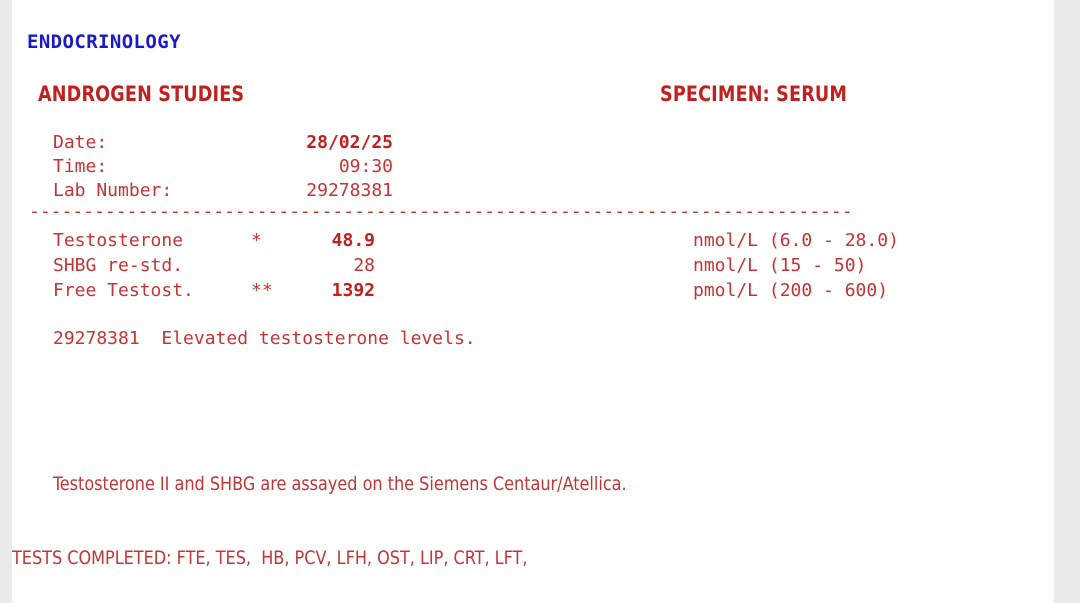 The width and height of the screenshot is (1080, 603). I want to click on date-value: 28/02/25, so click(349, 142).